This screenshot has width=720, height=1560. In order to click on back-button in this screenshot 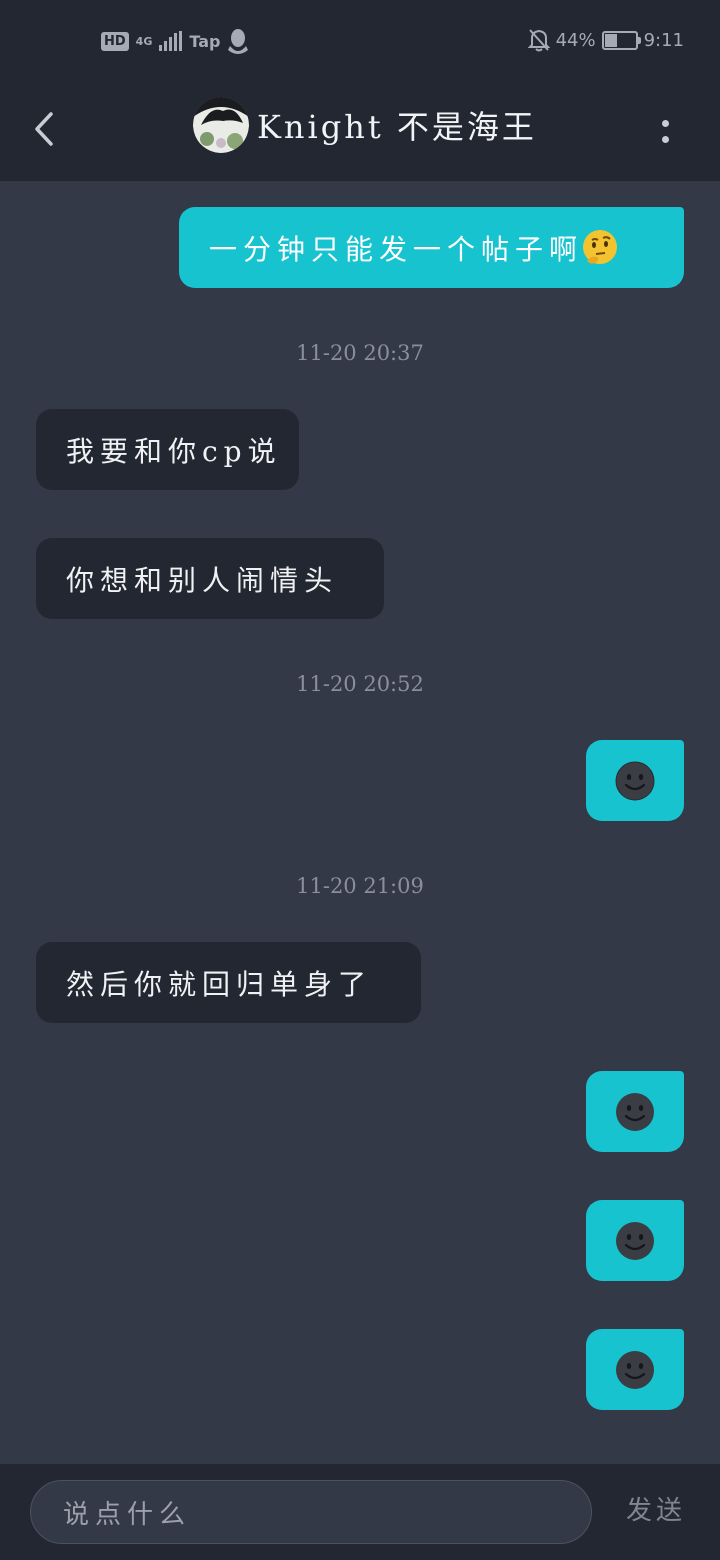, I will do `click(44, 129)`.